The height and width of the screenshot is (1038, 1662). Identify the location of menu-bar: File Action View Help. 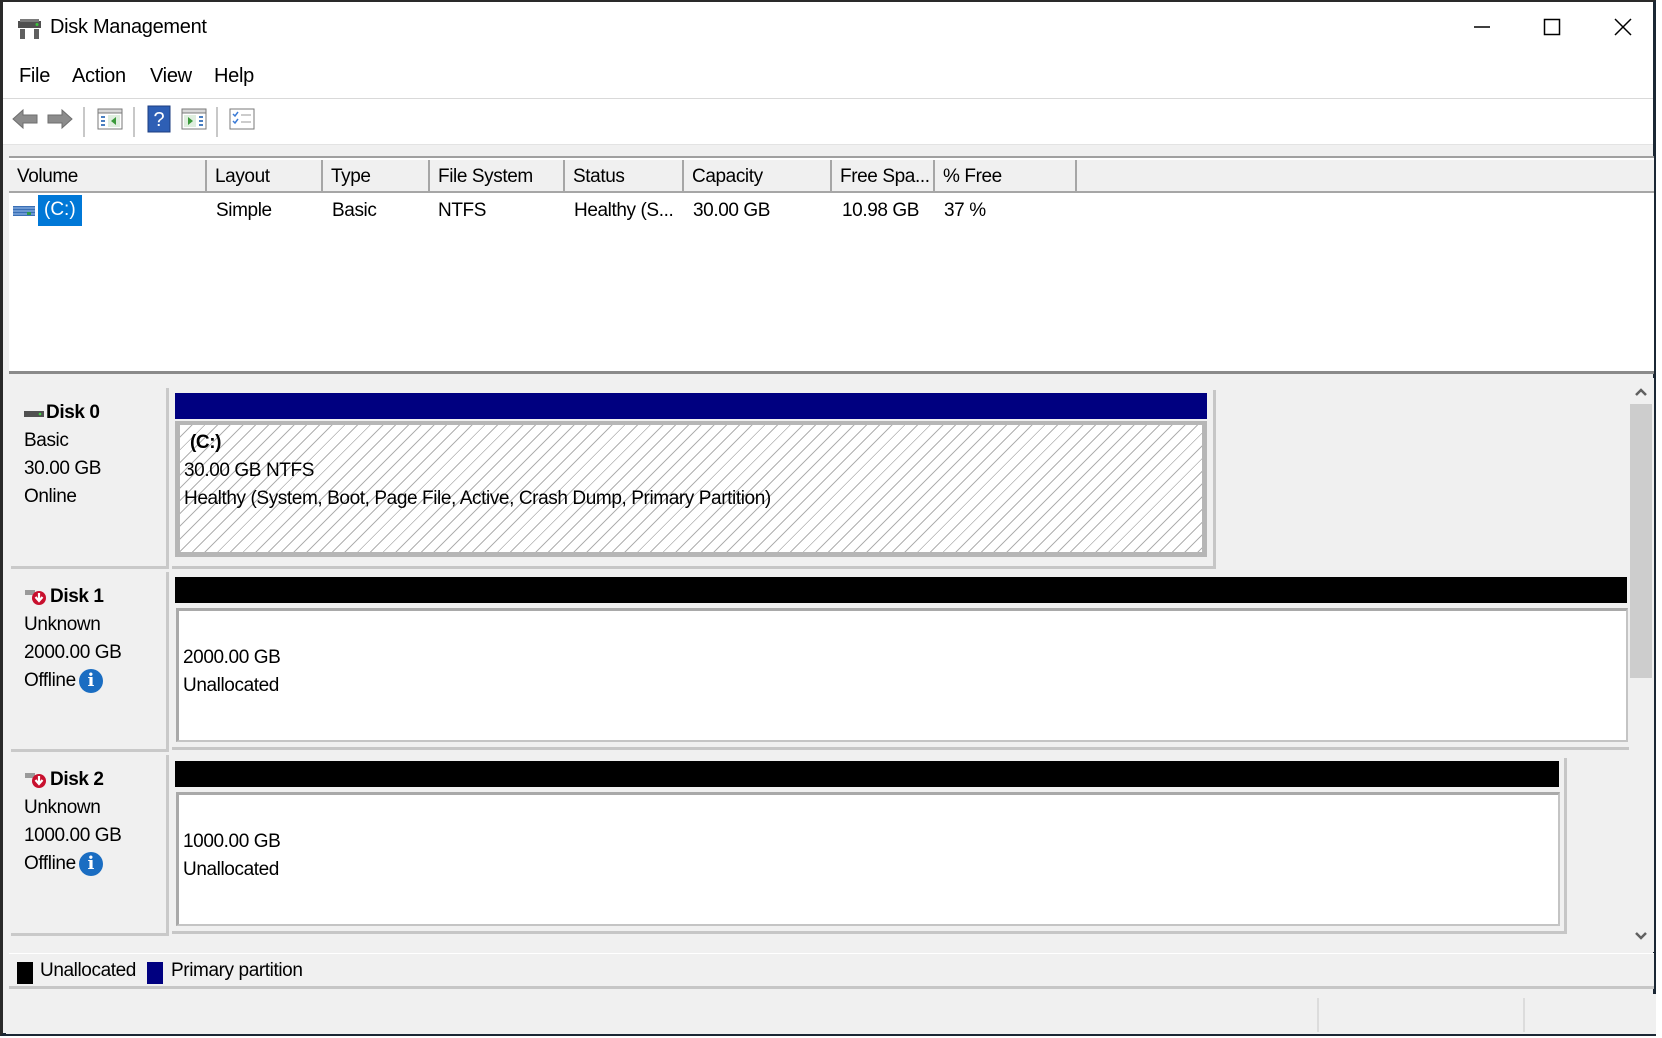
(828, 77).